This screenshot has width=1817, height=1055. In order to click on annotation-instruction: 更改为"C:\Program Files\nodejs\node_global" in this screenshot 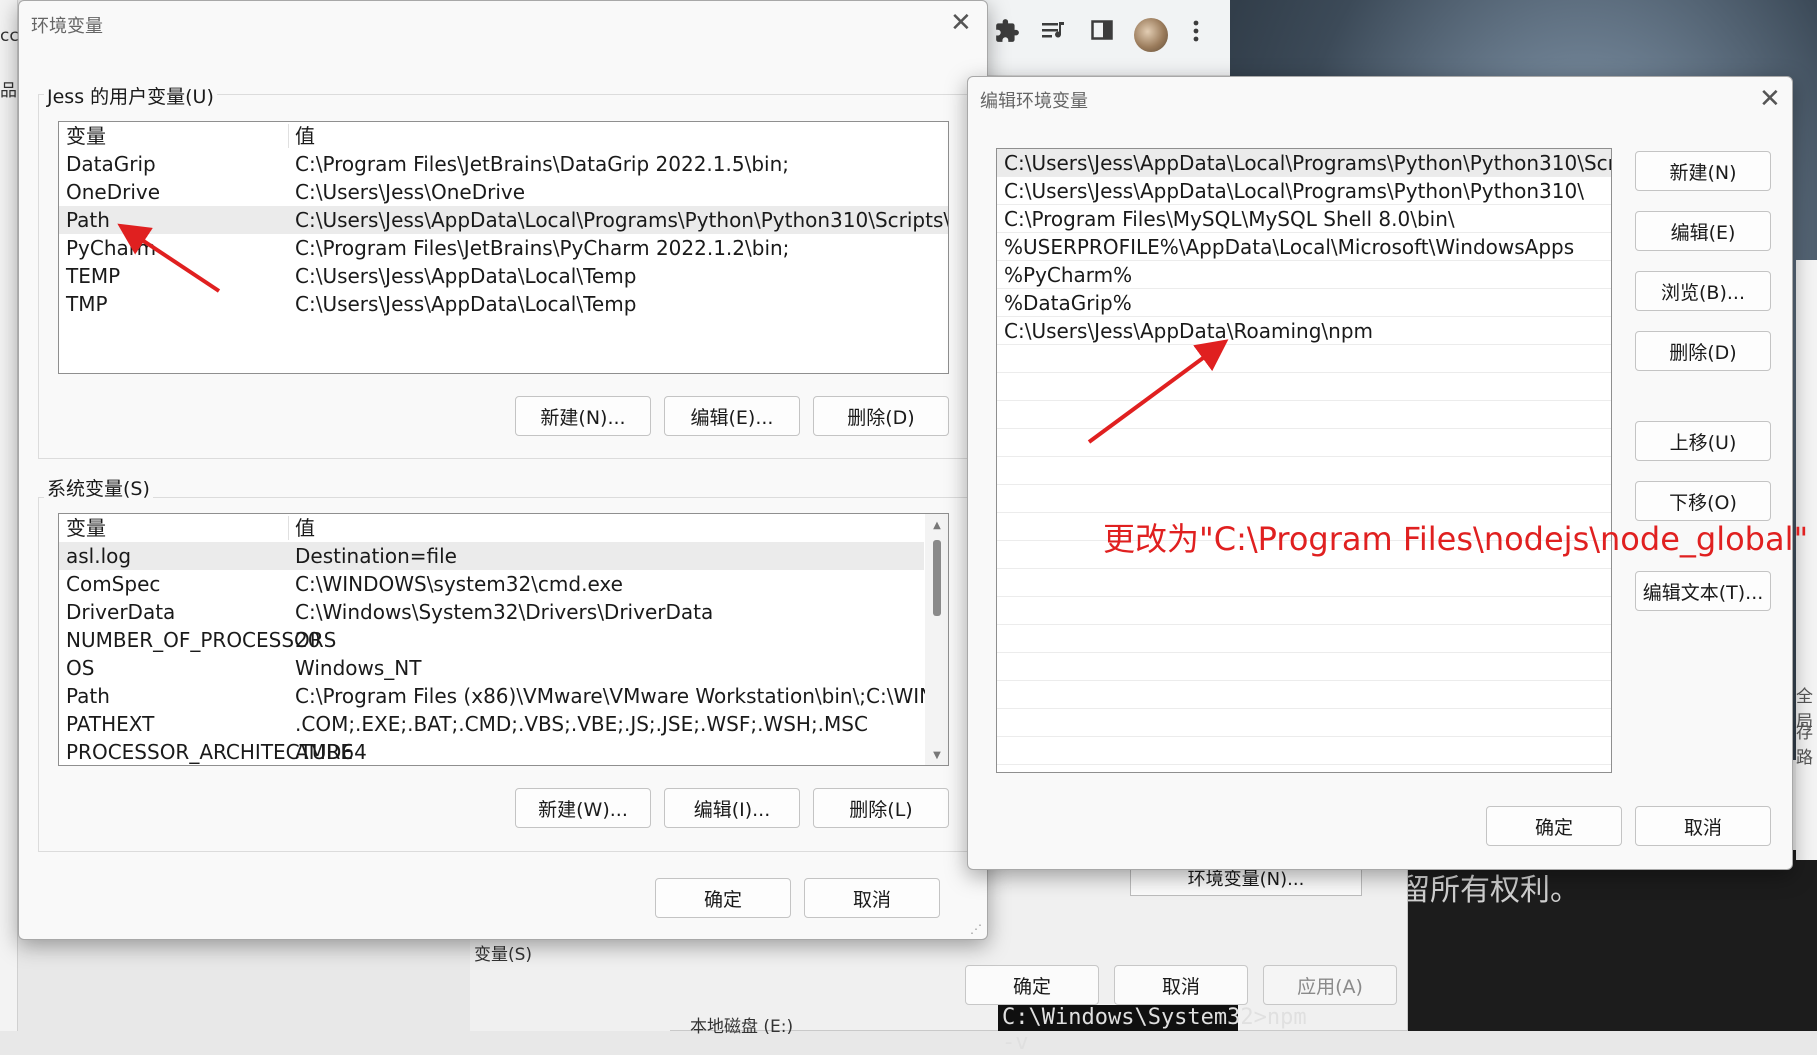, I will do `click(1456, 539)`.